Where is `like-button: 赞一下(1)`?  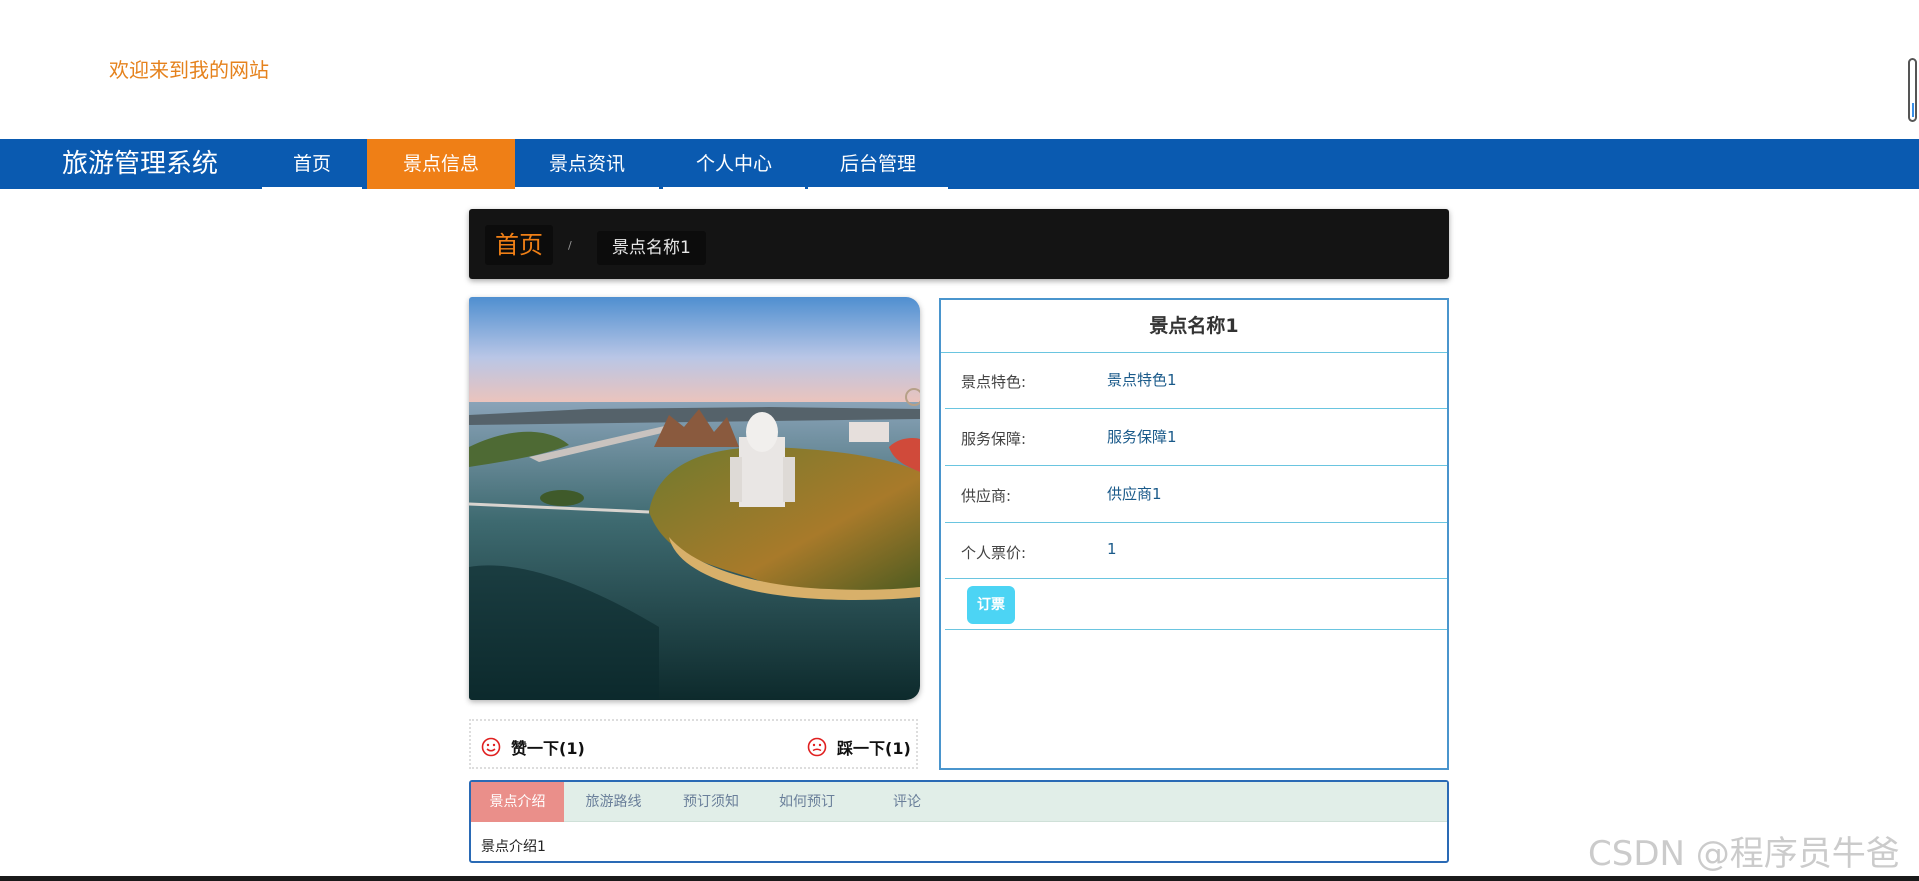
like-button: 赞一下(1) is located at coordinates (533, 747).